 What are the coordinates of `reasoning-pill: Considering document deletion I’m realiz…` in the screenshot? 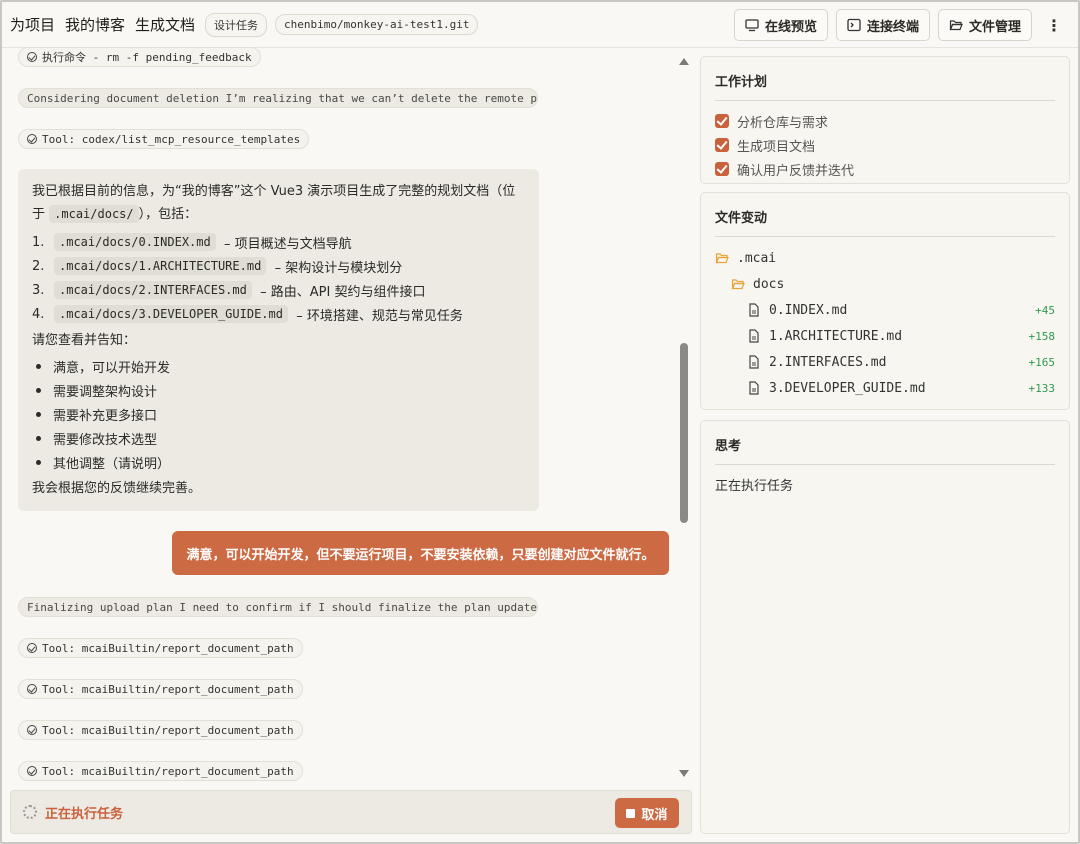 It's located at (278, 98).